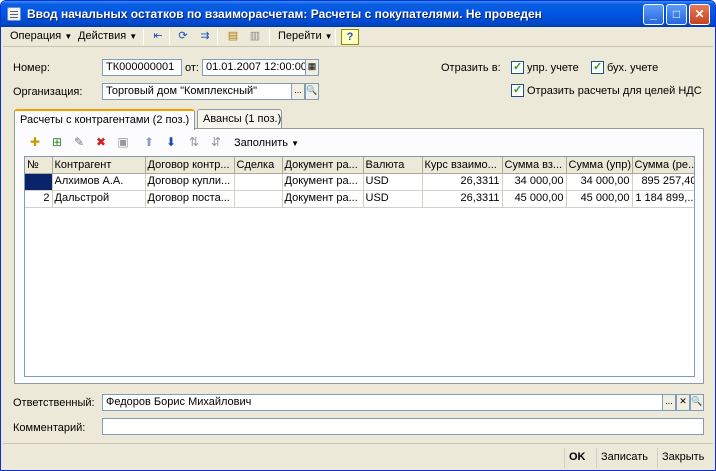 The height and width of the screenshot is (471, 716). I want to click on column-header: Сумма (упр), so click(599, 165).